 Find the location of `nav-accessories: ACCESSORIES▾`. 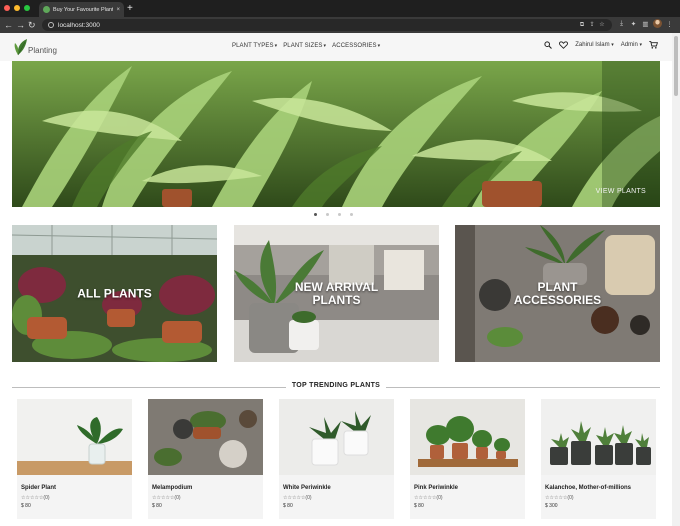

nav-accessories: ACCESSORIES▾ is located at coordinates (356, 46).